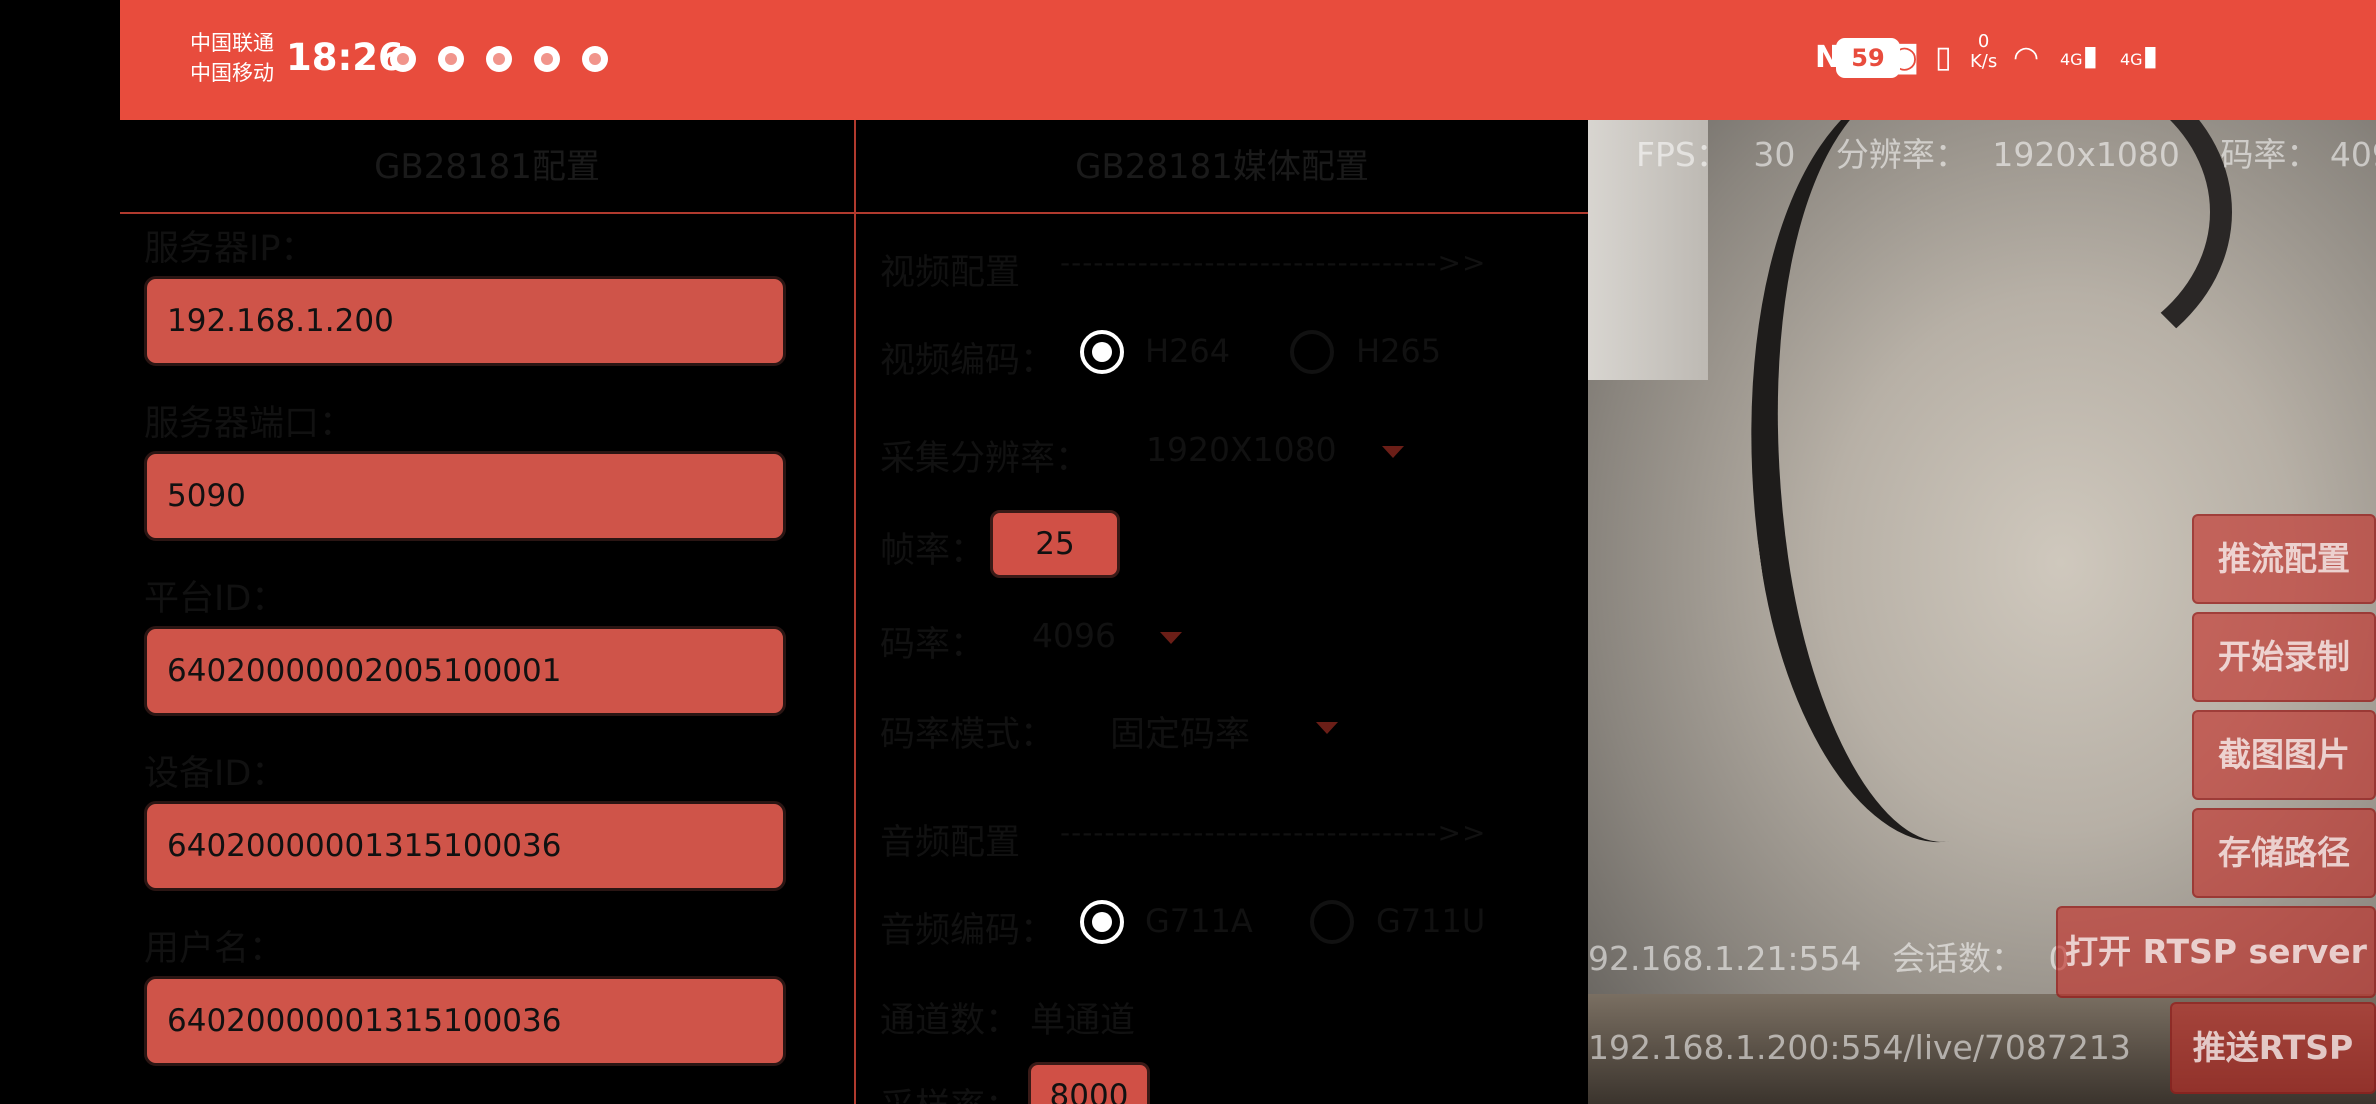 This screenshot has height=1104, width=2376. Describe the element at coordinates (1901, 154) in the screenshot. I see `resolution-label: 分辨率：` at that location.